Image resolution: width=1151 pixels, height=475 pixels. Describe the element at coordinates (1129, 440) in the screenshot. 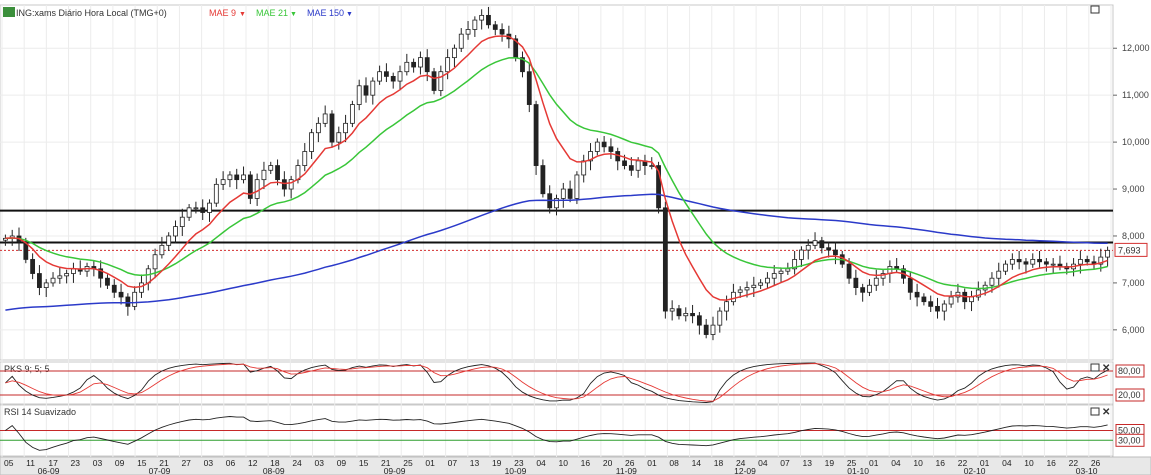

I see `indicator-level-label: 30,00` at that location.